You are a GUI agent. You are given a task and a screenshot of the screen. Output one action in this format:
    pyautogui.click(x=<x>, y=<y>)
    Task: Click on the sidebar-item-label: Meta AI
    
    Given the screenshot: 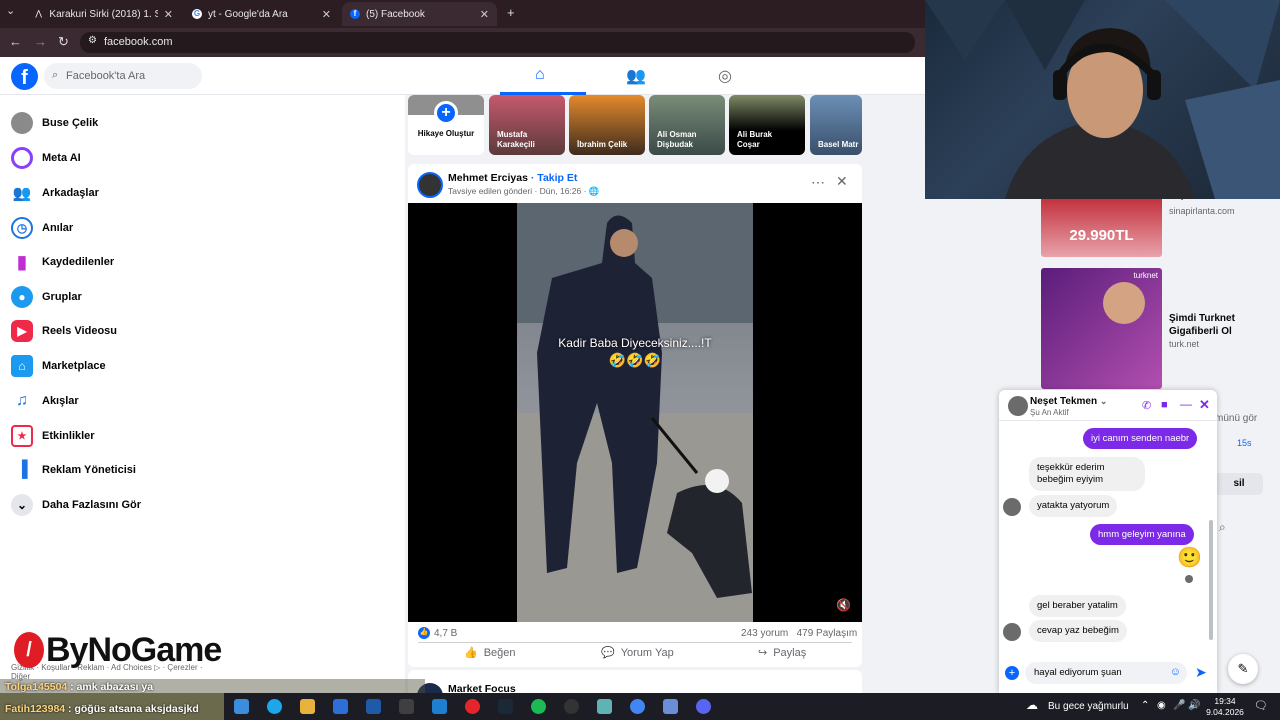 What is the action you would take?
    pyautogui.click(x=61, y=158)
    